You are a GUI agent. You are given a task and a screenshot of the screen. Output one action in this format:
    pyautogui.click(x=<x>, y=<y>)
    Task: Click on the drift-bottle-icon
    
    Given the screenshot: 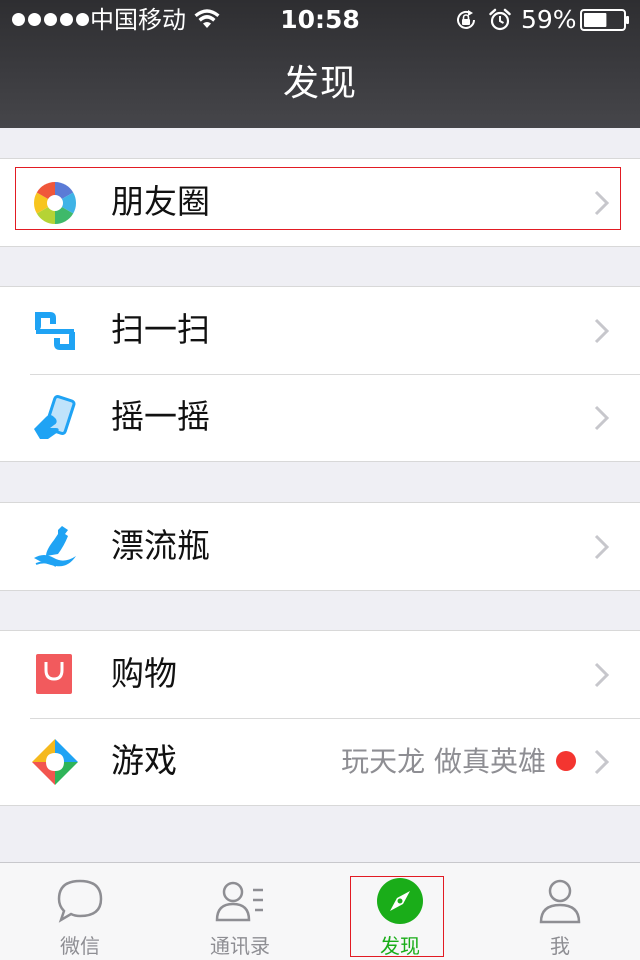 What is the action you would take?
    pyautogui.click(x=55, y=546)
    